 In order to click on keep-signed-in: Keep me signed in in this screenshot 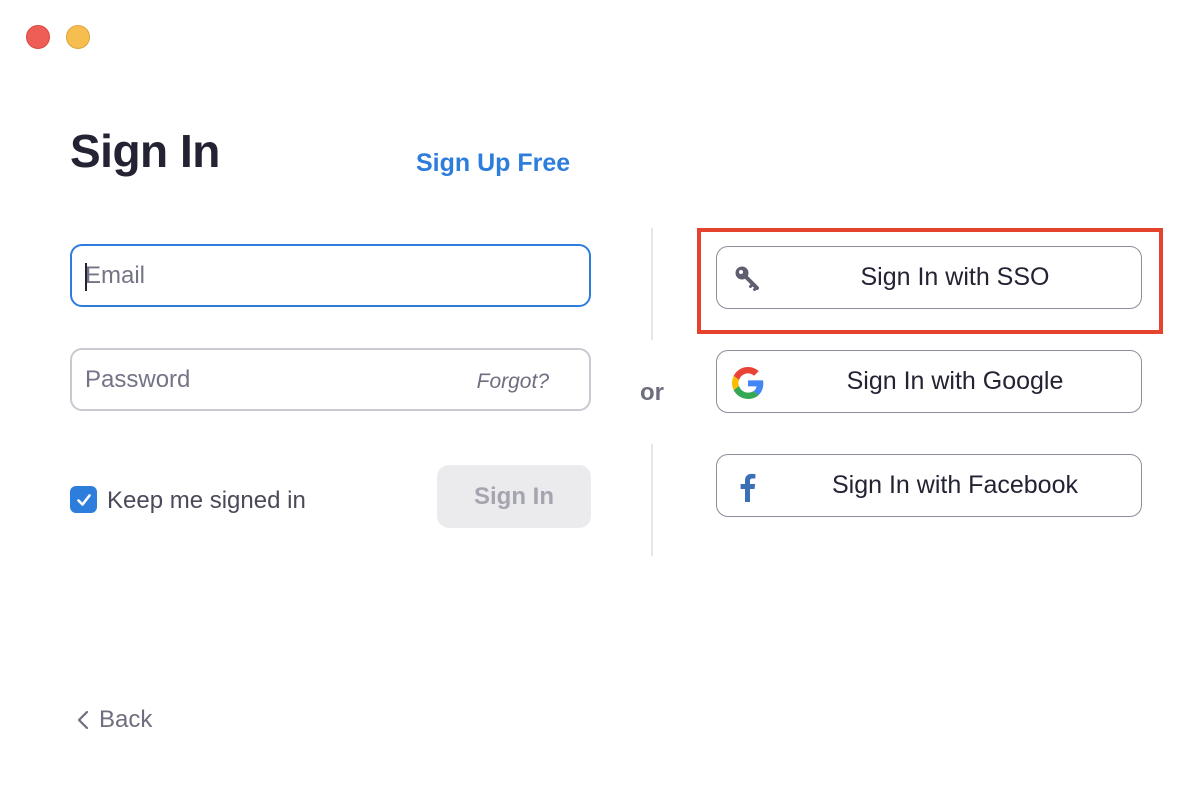, I will do `click(188, 499)`.